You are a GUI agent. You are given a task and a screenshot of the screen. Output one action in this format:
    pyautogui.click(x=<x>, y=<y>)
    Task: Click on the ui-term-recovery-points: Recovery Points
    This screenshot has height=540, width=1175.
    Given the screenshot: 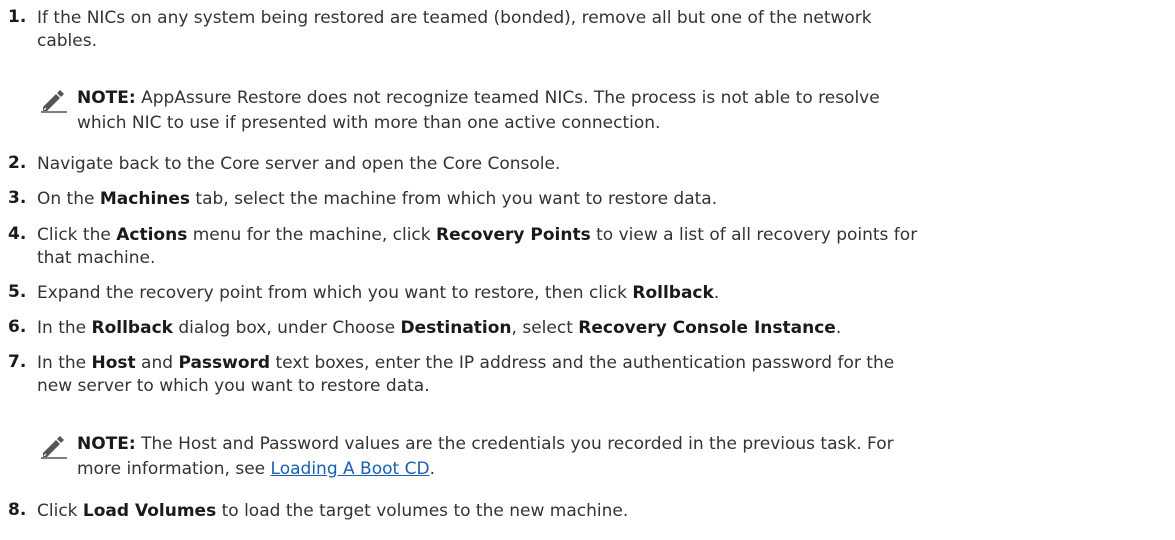 What is the action you would take?
    pyautogui.click(x=513, y=235)
    